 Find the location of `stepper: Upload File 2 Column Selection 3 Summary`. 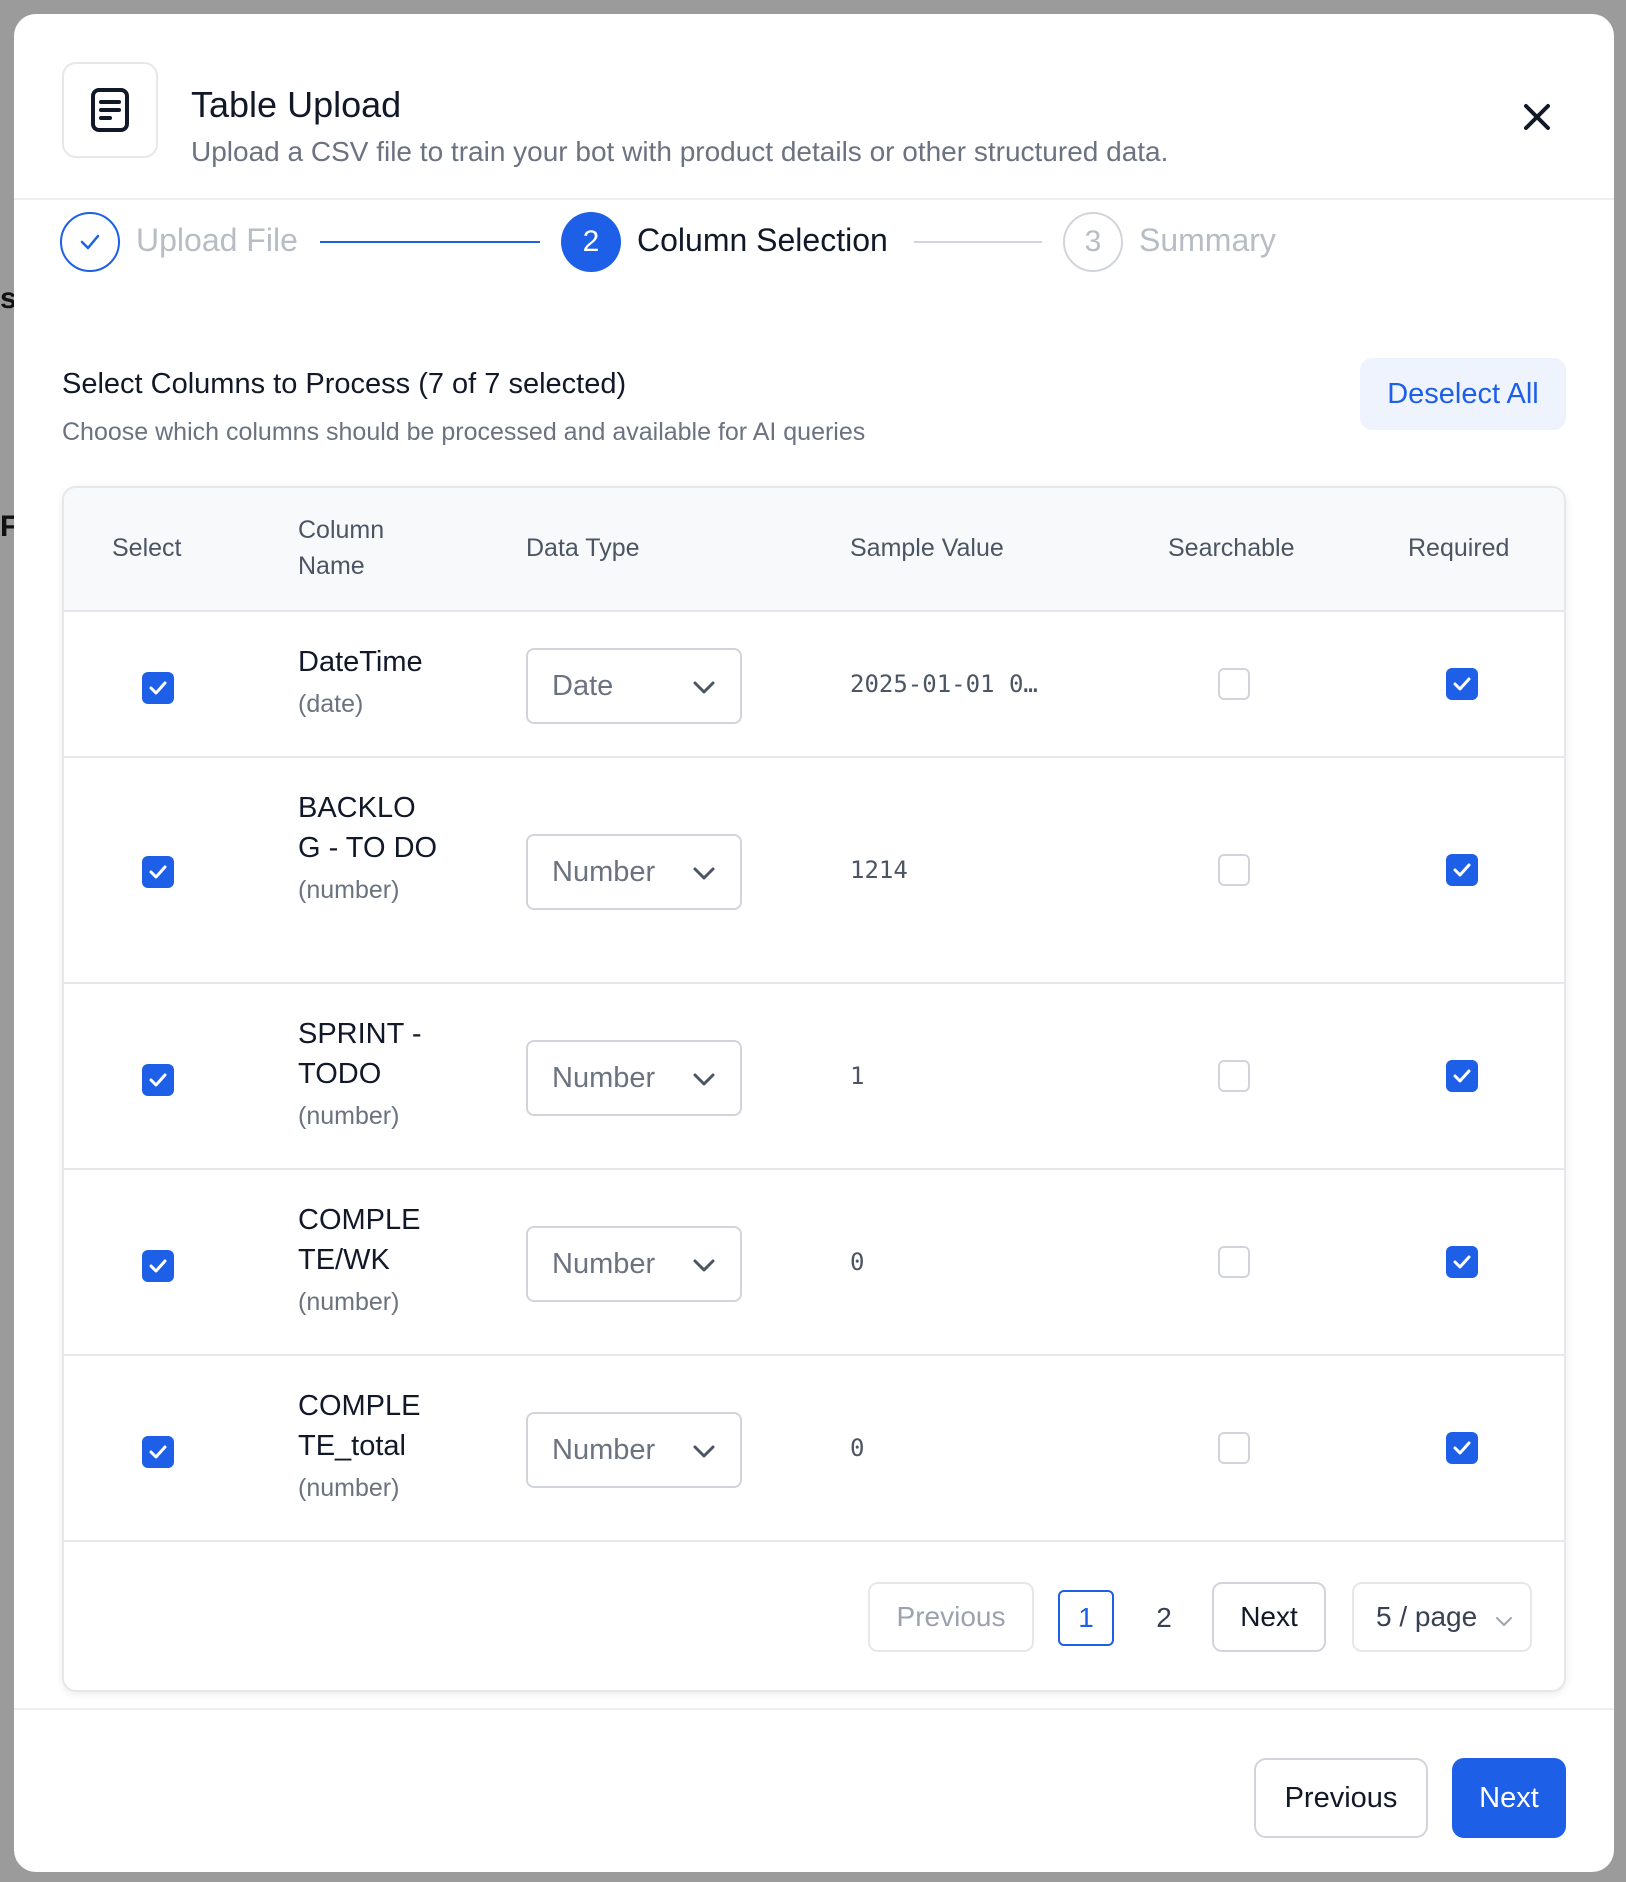

stepper: Upload File 2 Column Selection 3 Summary is located at coordinates (814, 245).